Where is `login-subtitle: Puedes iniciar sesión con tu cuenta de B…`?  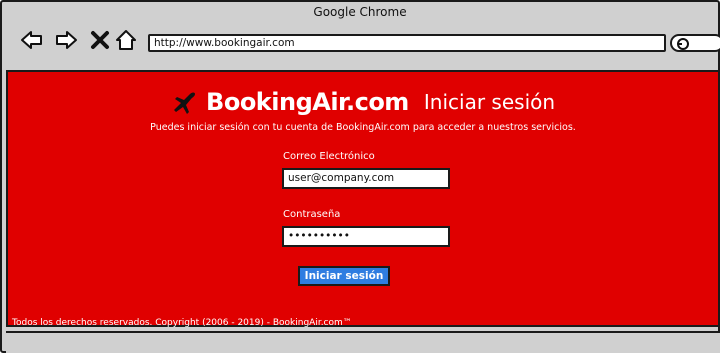 login-subtitle: Puedes iniciar sesión con tu cuenta de B… is located at coordinates (363, 127).